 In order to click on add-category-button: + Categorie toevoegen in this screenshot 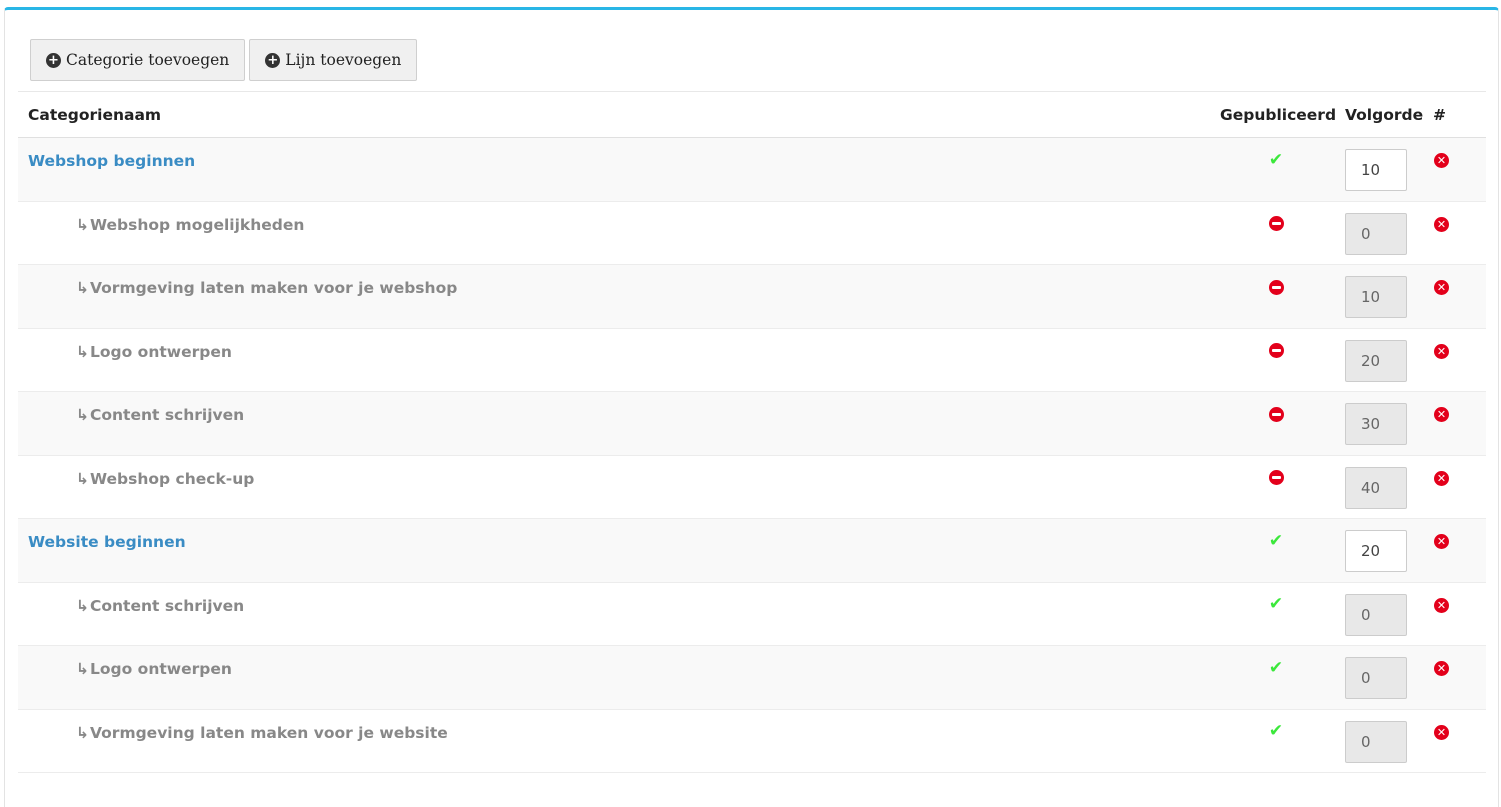, I will do `click(138, 60)`.